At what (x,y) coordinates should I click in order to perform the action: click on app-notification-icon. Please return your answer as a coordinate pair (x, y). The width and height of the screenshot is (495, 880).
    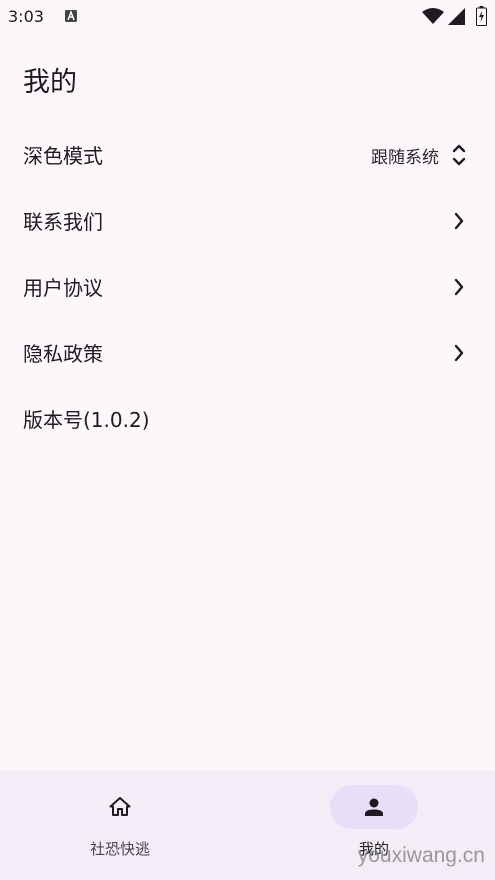
    Looking at the image, I should click on (71, 16).